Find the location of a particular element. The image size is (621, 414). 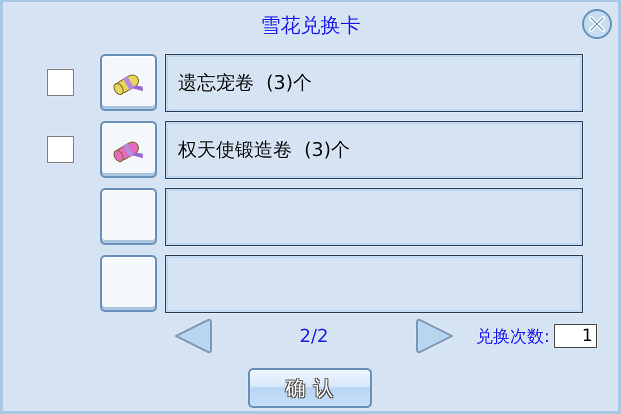

close-icon is located at coordinates (597, 24).